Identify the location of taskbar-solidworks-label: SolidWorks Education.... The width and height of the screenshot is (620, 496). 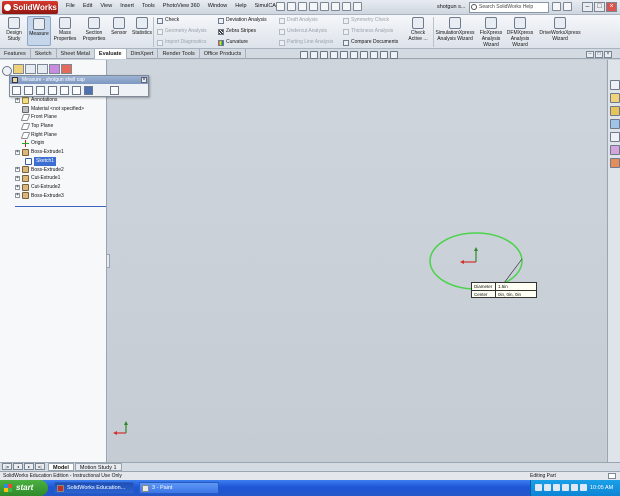
(96, 488).